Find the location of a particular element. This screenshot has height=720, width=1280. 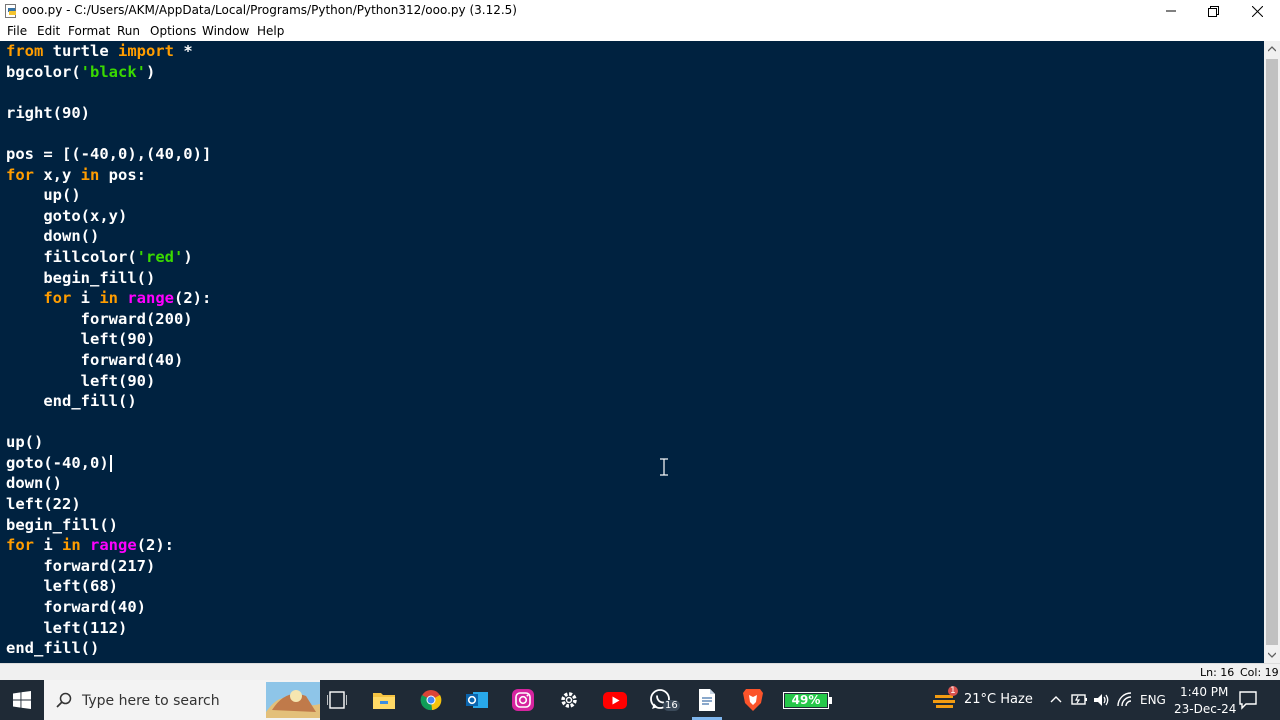

taskbar-chrome is located at coordinates (431, 700).